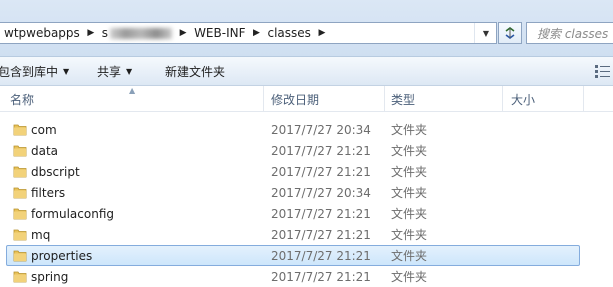  What do you see at coordinates (573, 33) in the screenshot?
I see `search-placeholder: 搜索 classes` at bounding box center [573, 33].